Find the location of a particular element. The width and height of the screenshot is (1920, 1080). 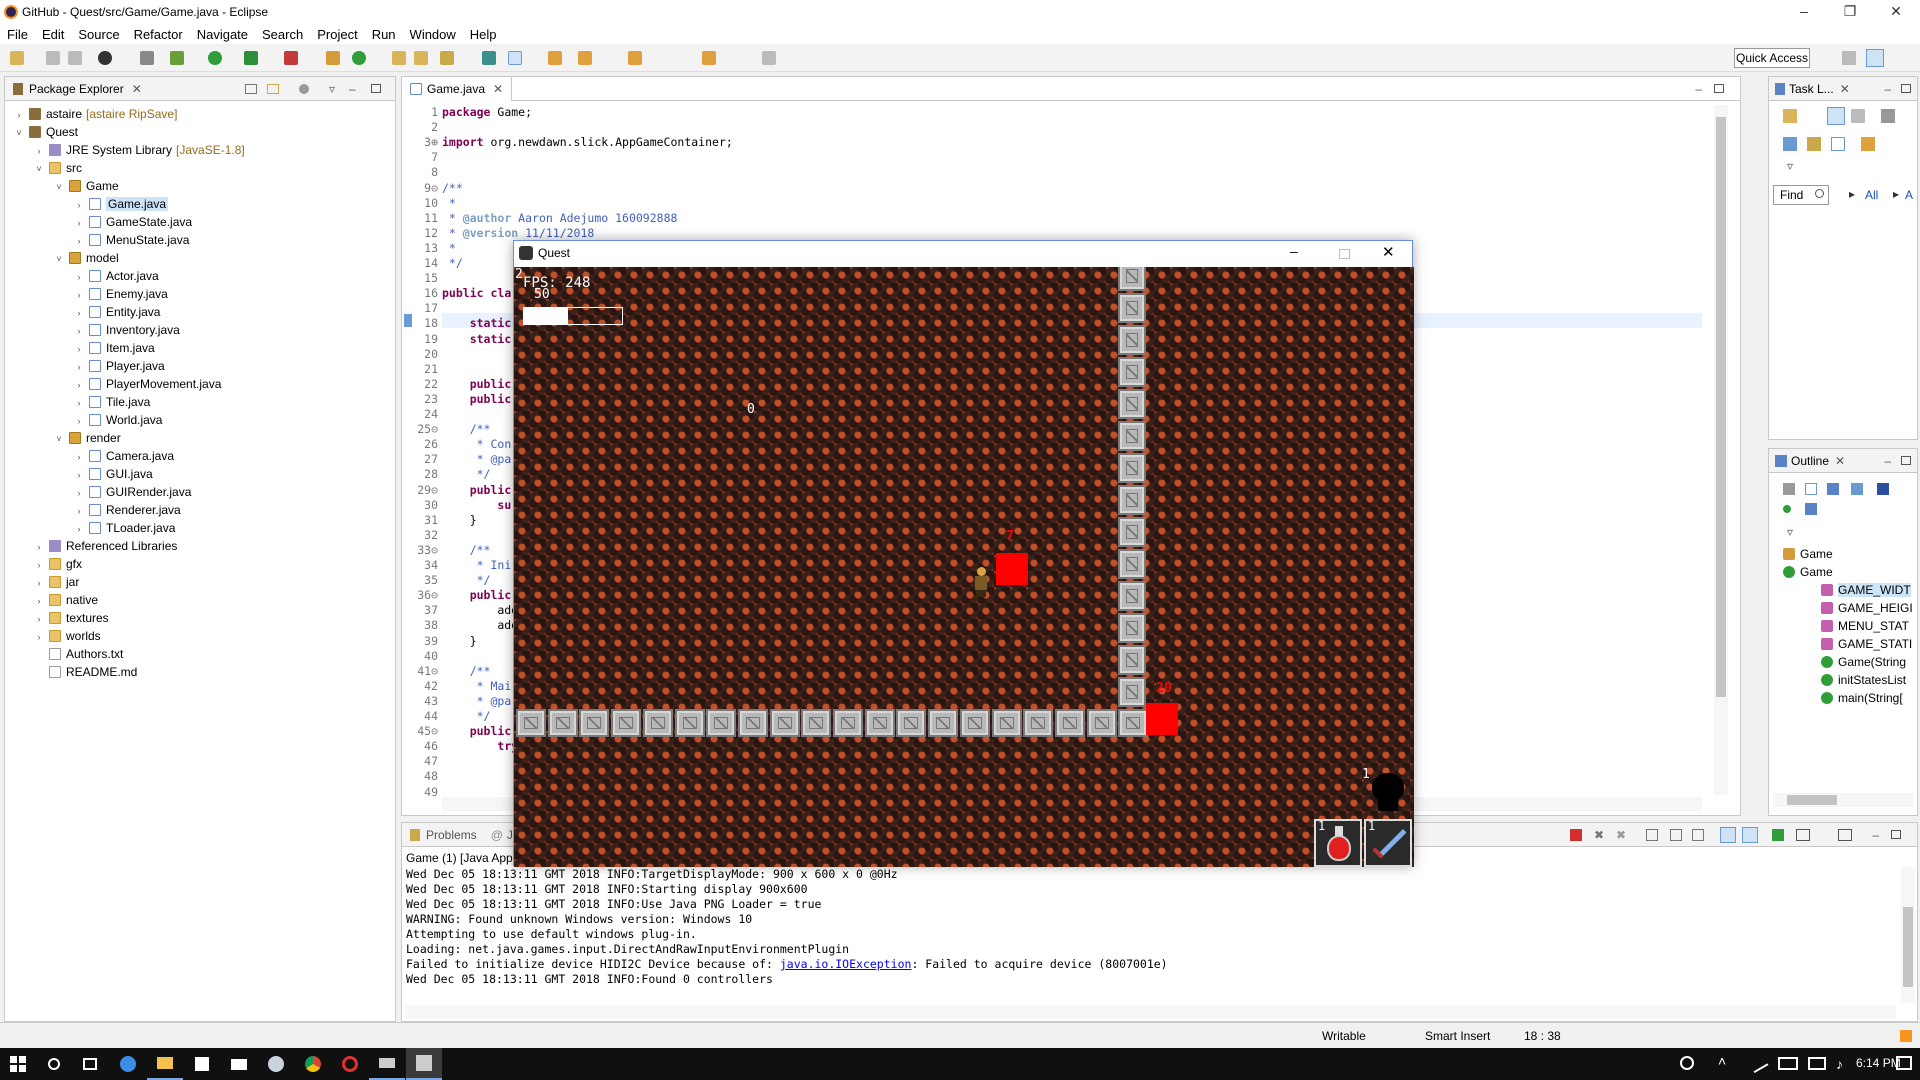

focus-icon is located at coordinates (304, 88).